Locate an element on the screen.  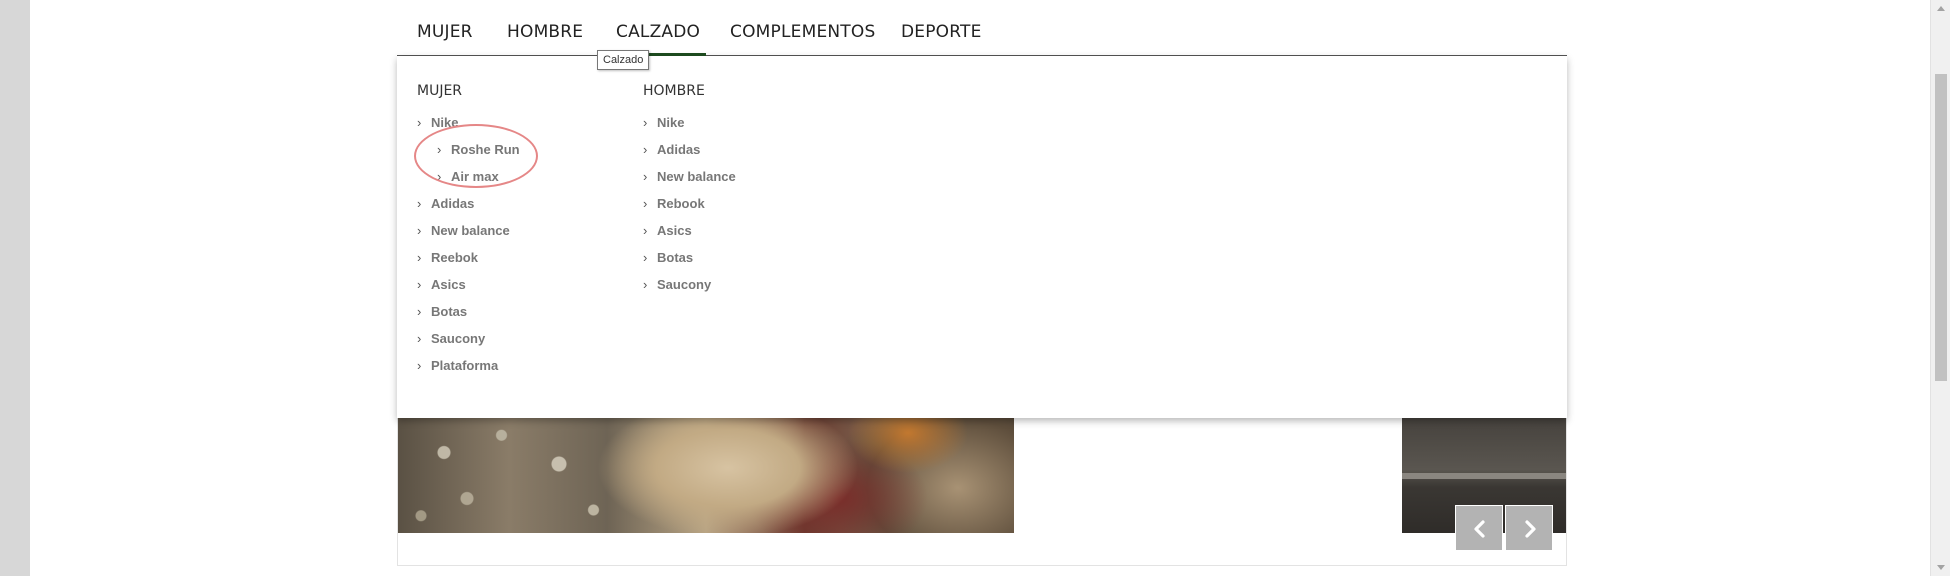
vertical-scrollbar is located at coordinates (1940, 288).